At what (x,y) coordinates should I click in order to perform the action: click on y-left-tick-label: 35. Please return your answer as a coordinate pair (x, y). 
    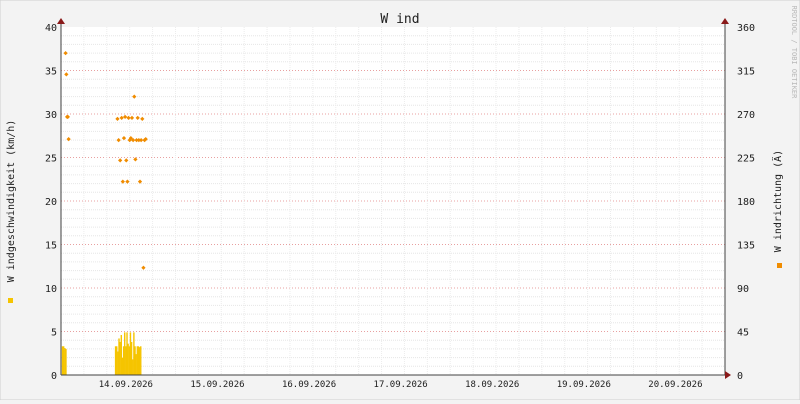
    Looking at the image, I should click on (51, 72).